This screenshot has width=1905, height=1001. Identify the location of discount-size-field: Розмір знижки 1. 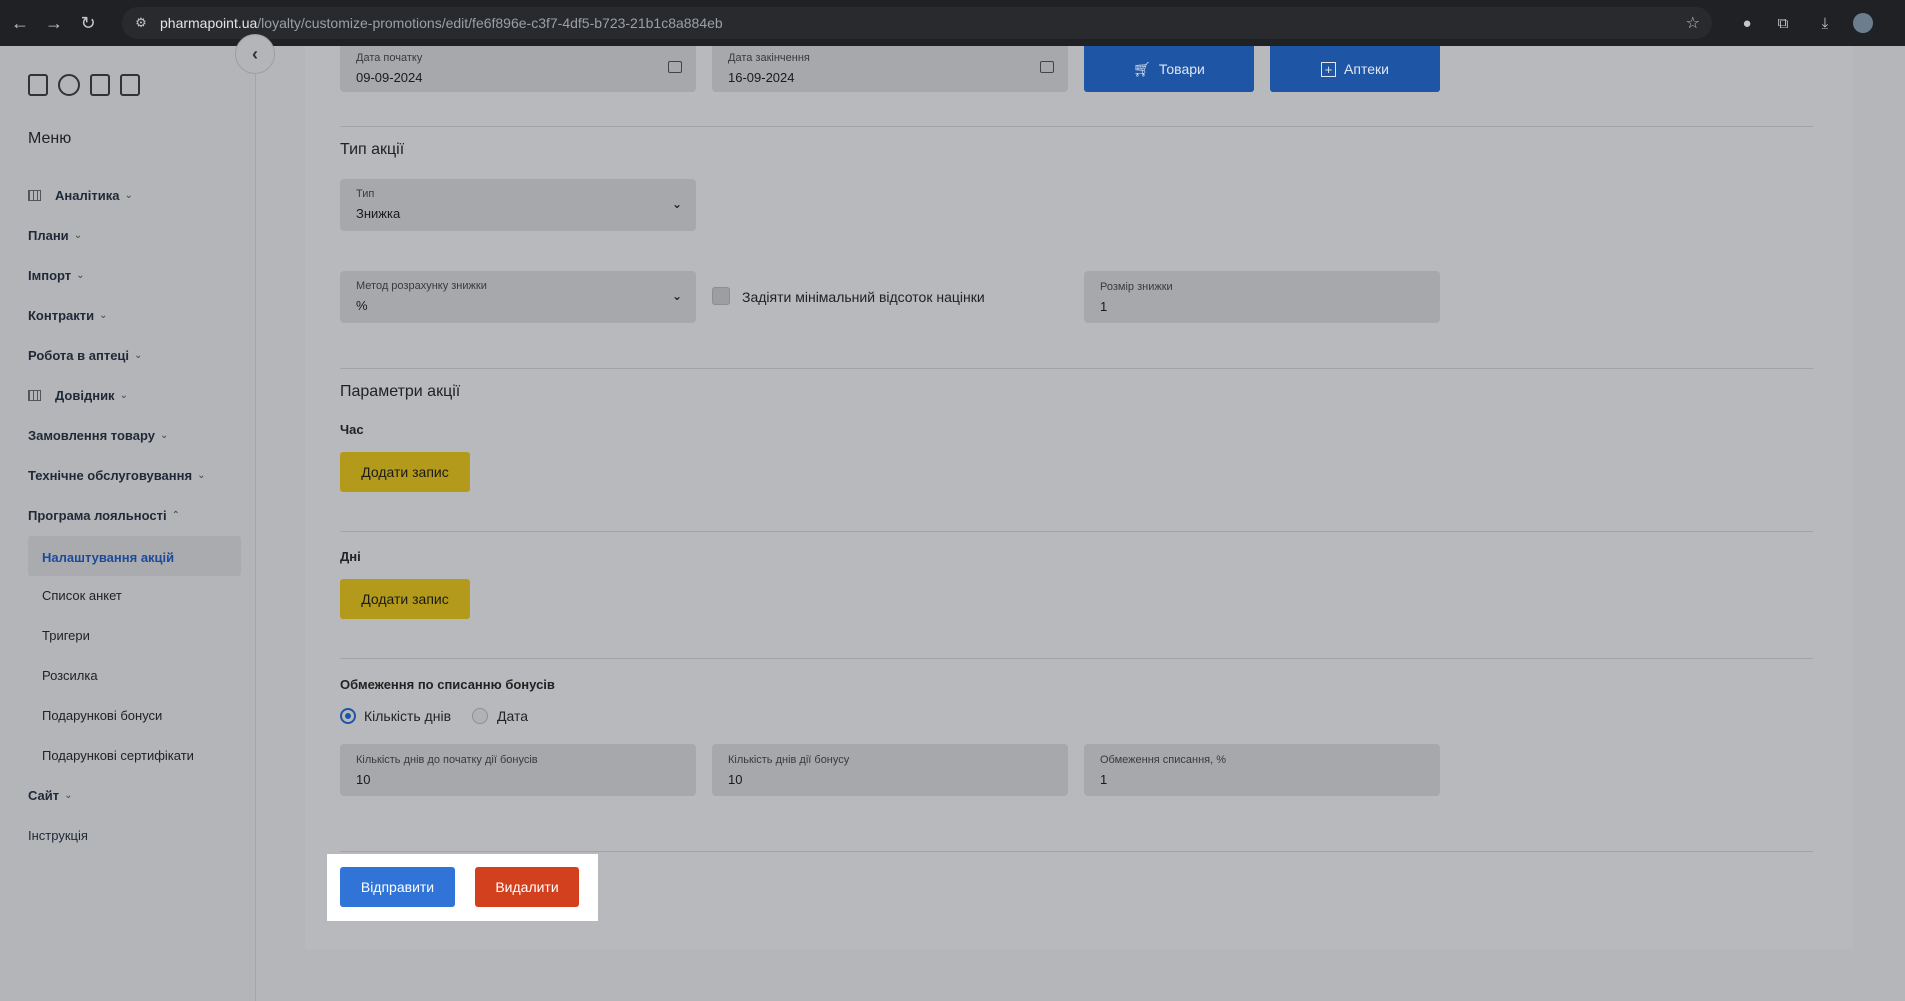
(1262, 297).